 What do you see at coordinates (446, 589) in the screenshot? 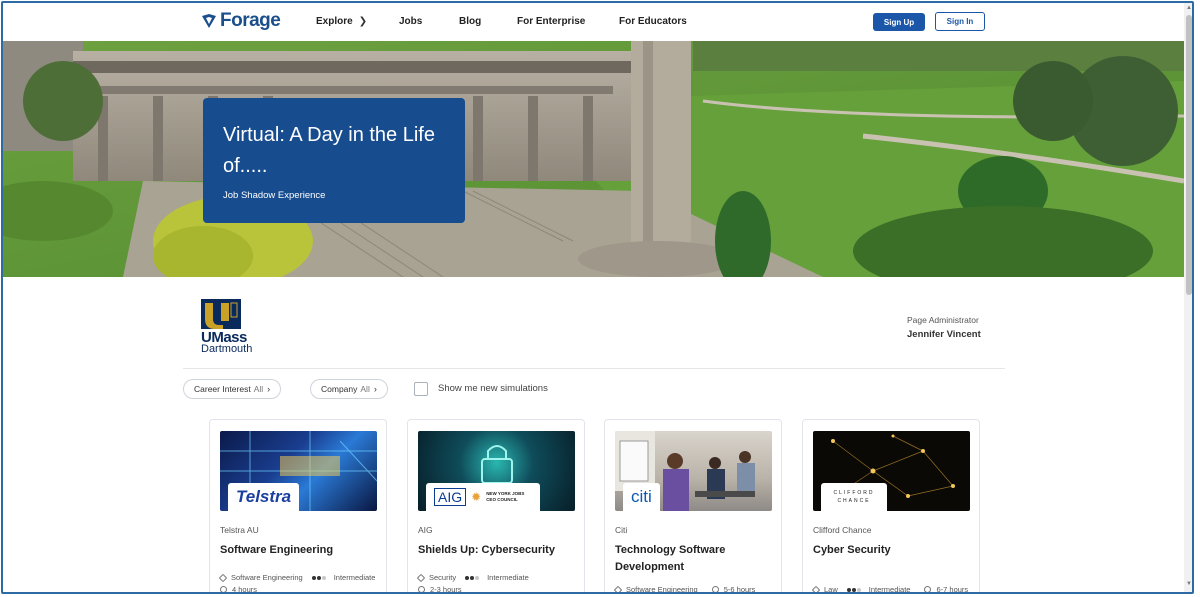
I see `card-duration: 2-3 hours` at bounding box center [446, 589].